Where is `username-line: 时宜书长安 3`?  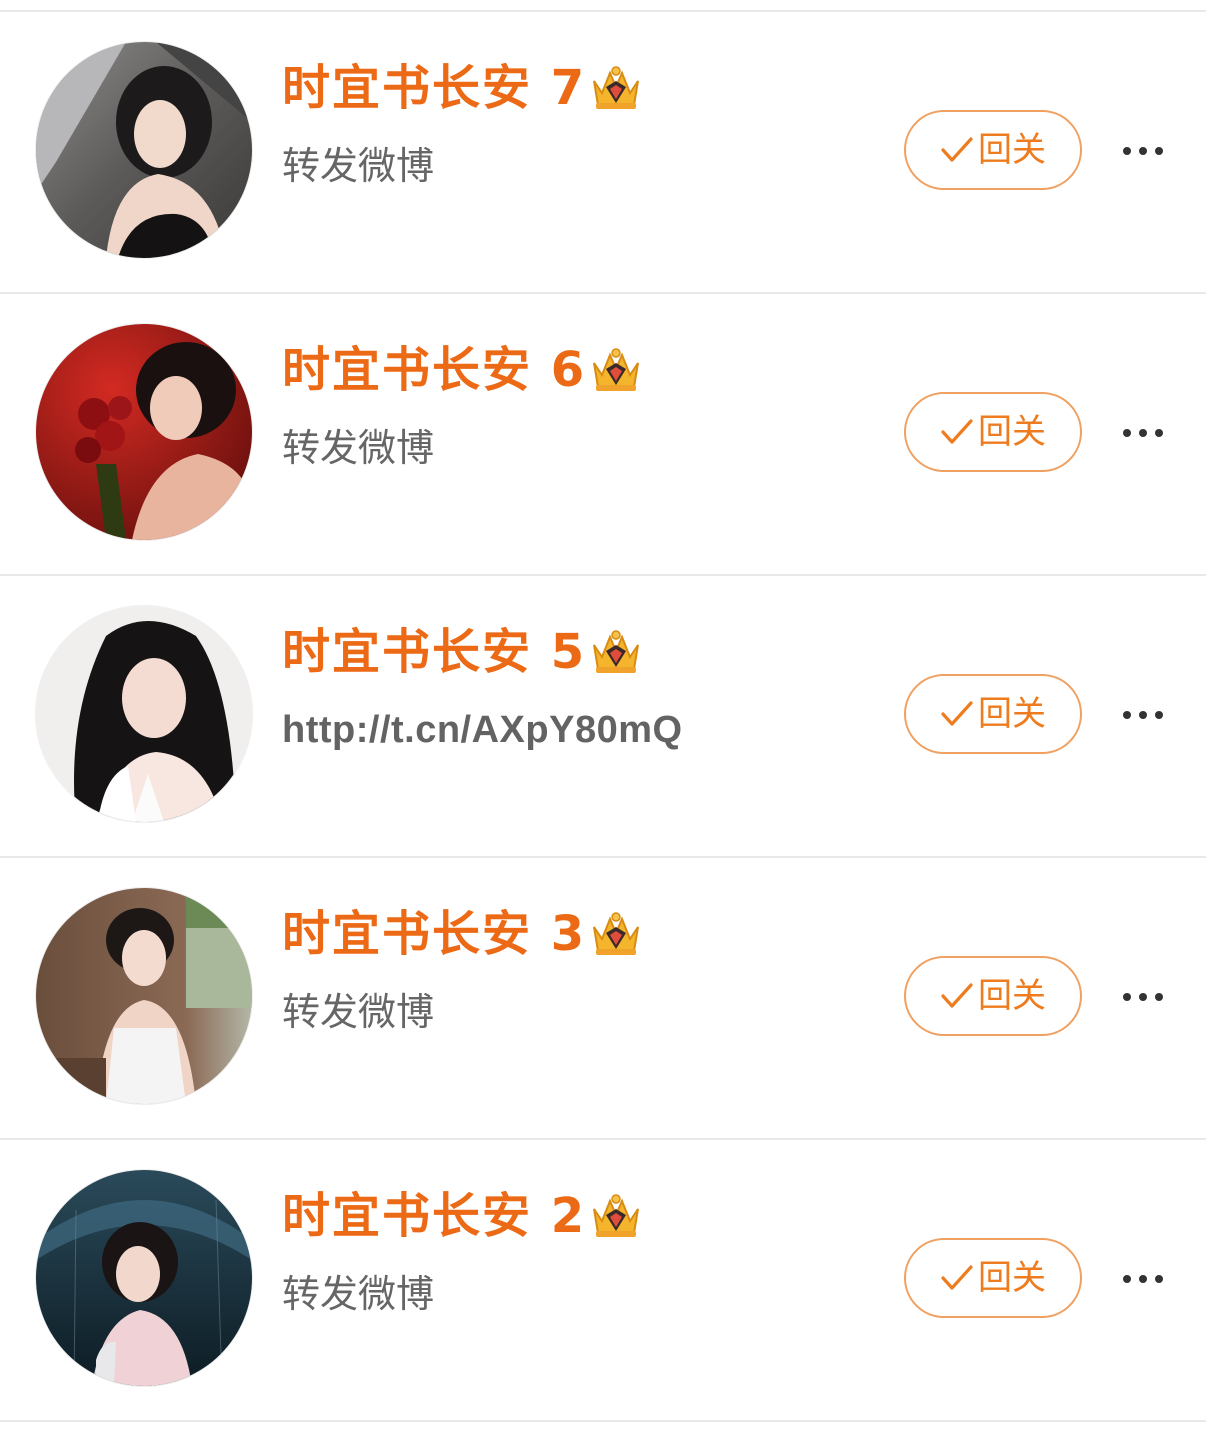 username-line: 时宜书长安 3 is located at coordinates (463, 934).